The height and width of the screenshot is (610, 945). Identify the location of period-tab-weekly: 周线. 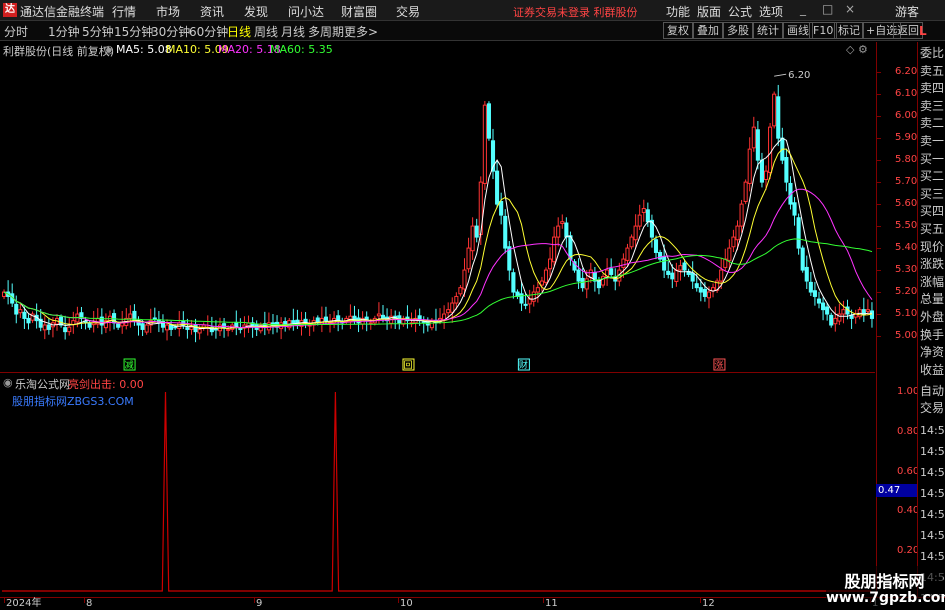
(266, 31).